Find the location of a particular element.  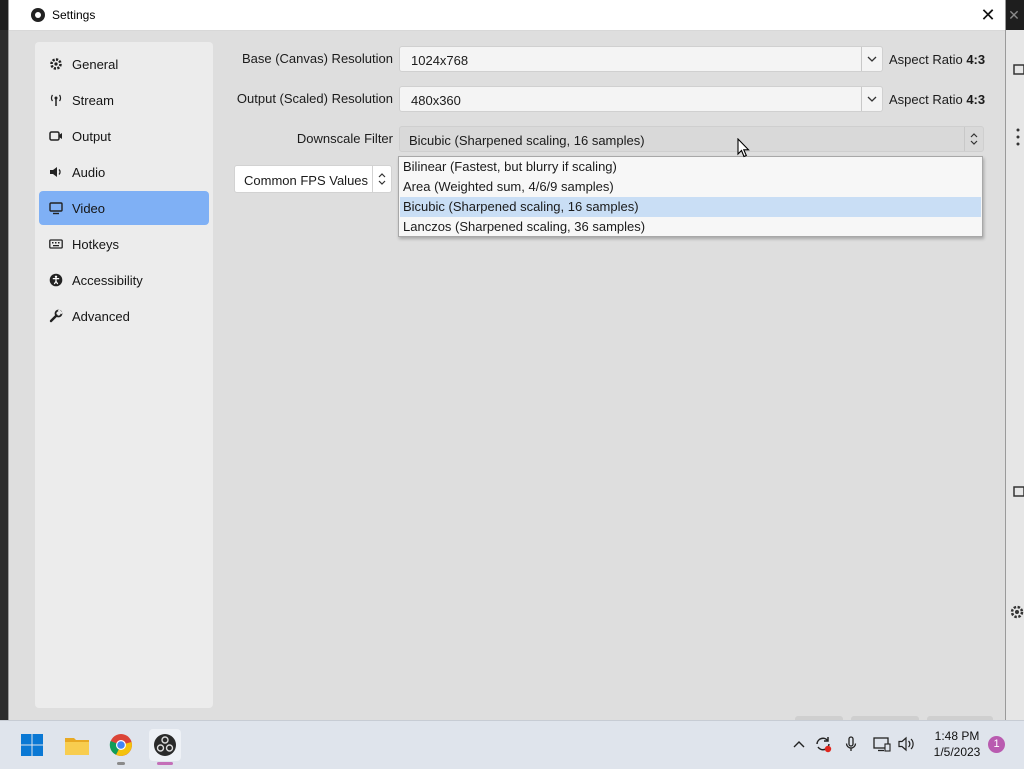

taskbar-chrome is located at coordinates (121, 747).